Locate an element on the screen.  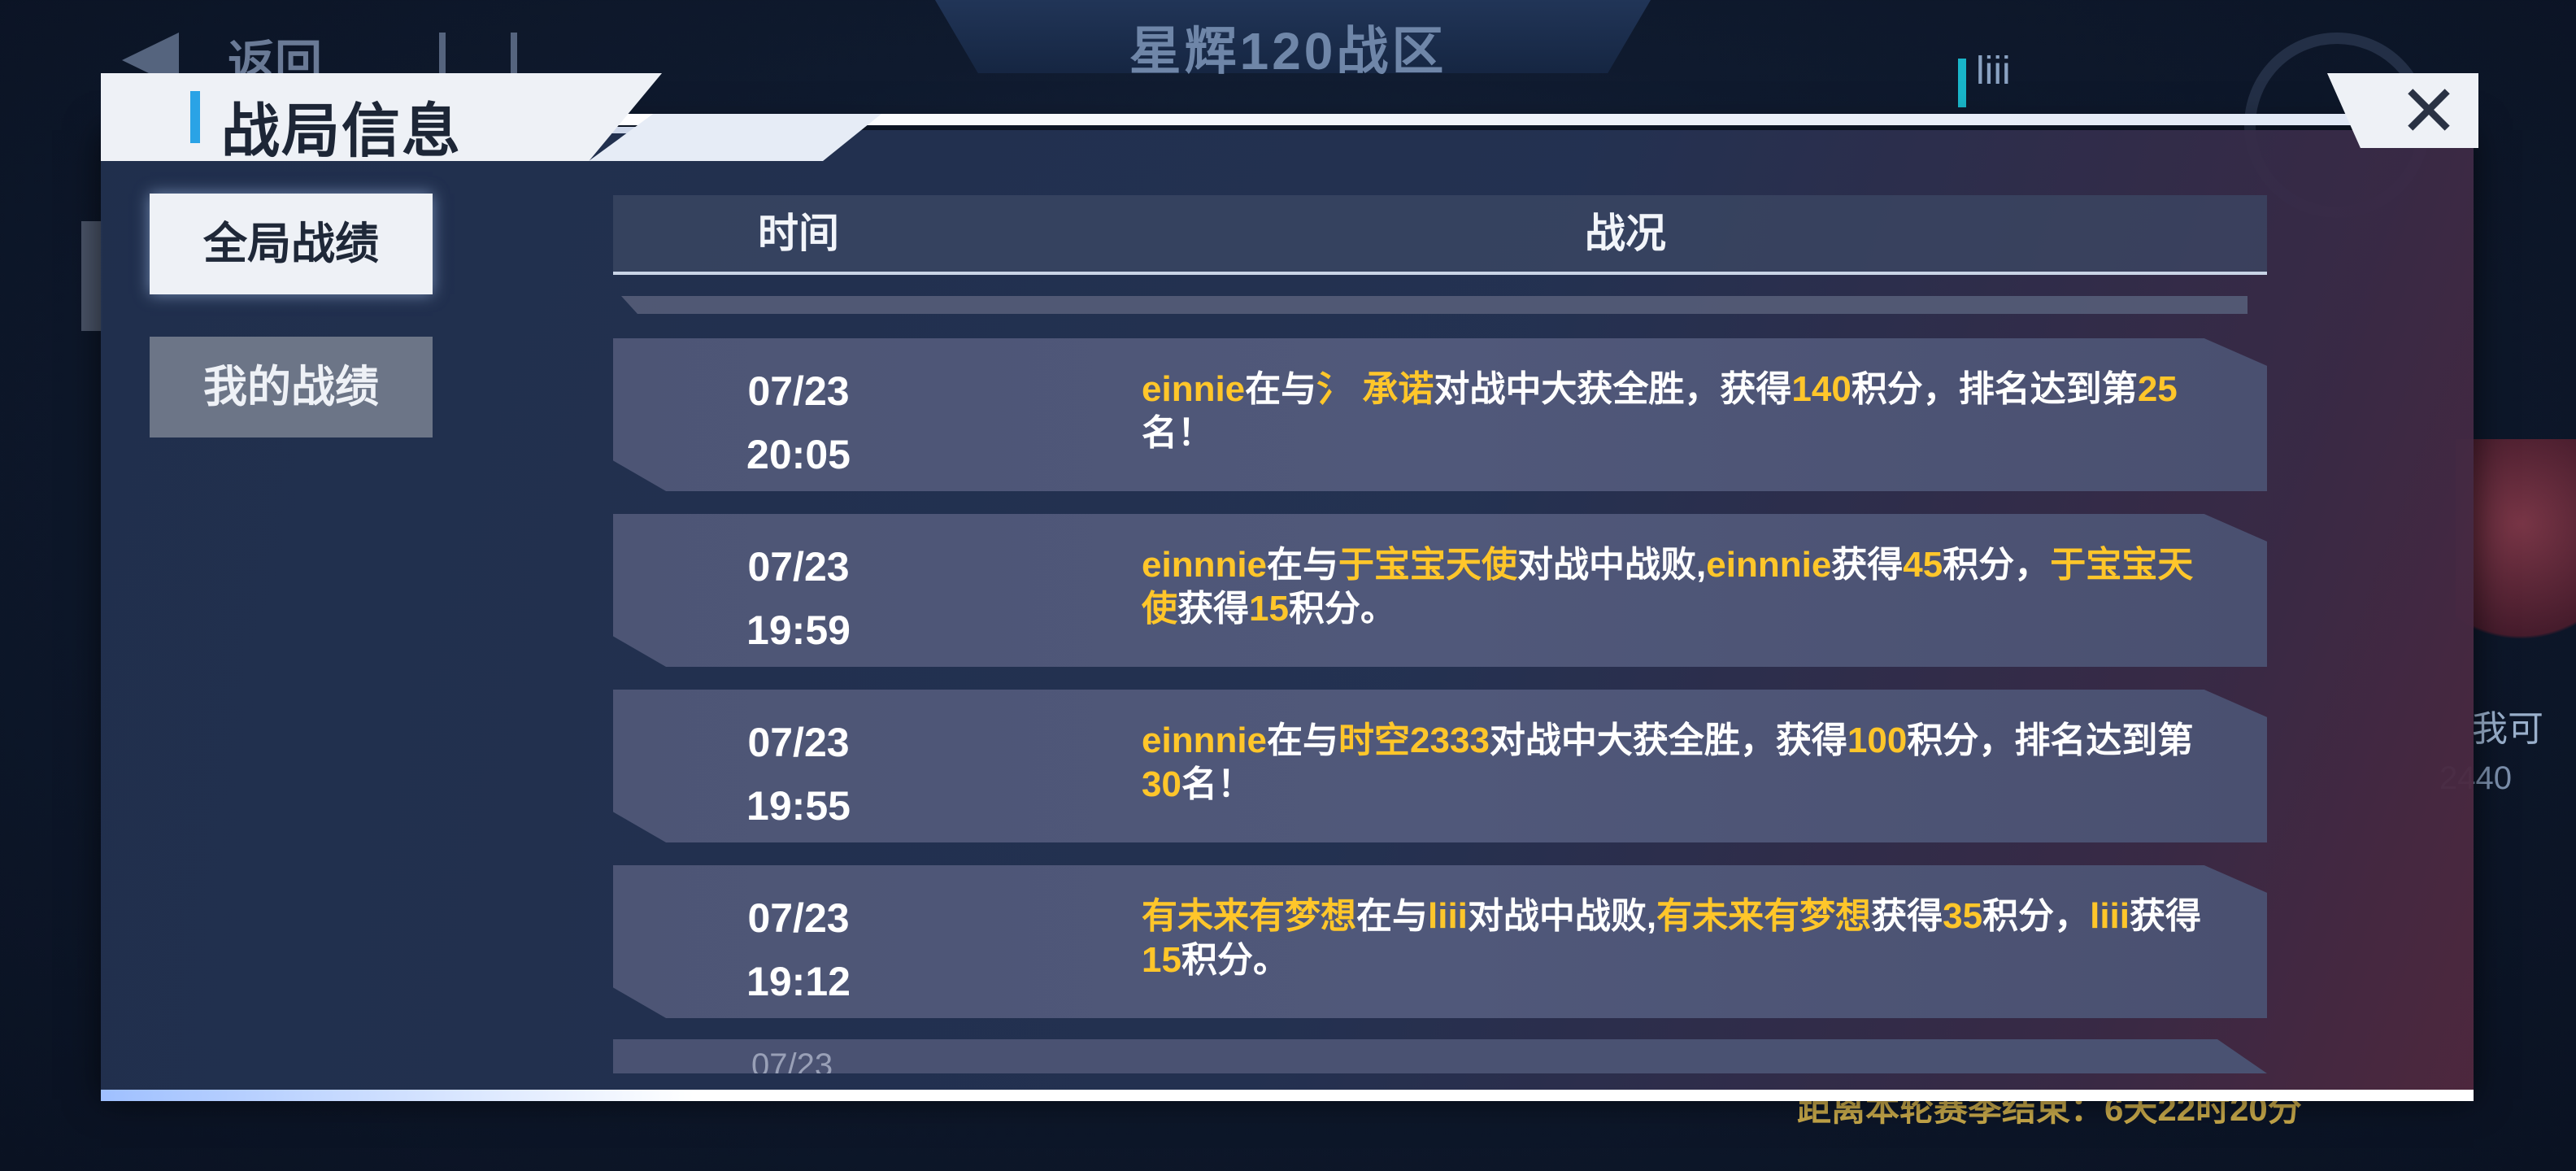
highlight-text: 25 is located at coordinates (2157, 389).